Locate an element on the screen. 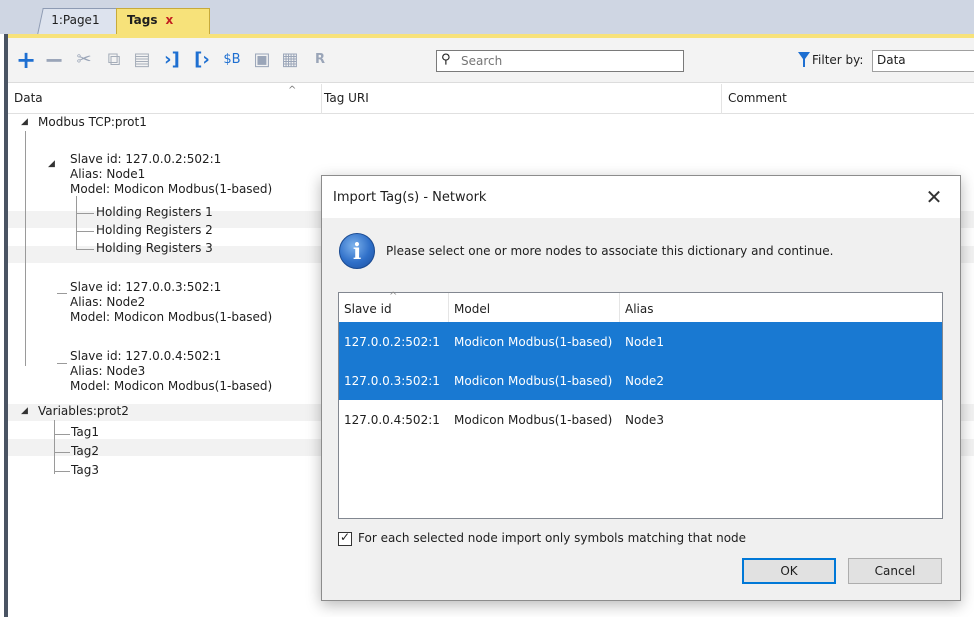 Image resolution: width=974 pixels, height=617 pixels. paste-icon: ▤ is located at coordinates (142, 60).